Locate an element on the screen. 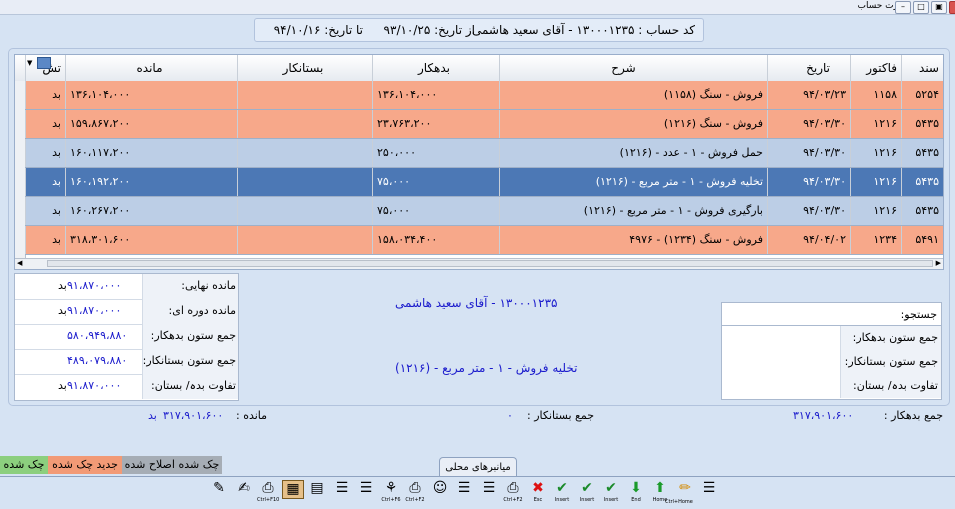 The height and width of the screenshot is (509, 955). note-button: ✎ is located at coordinates (219, 493).